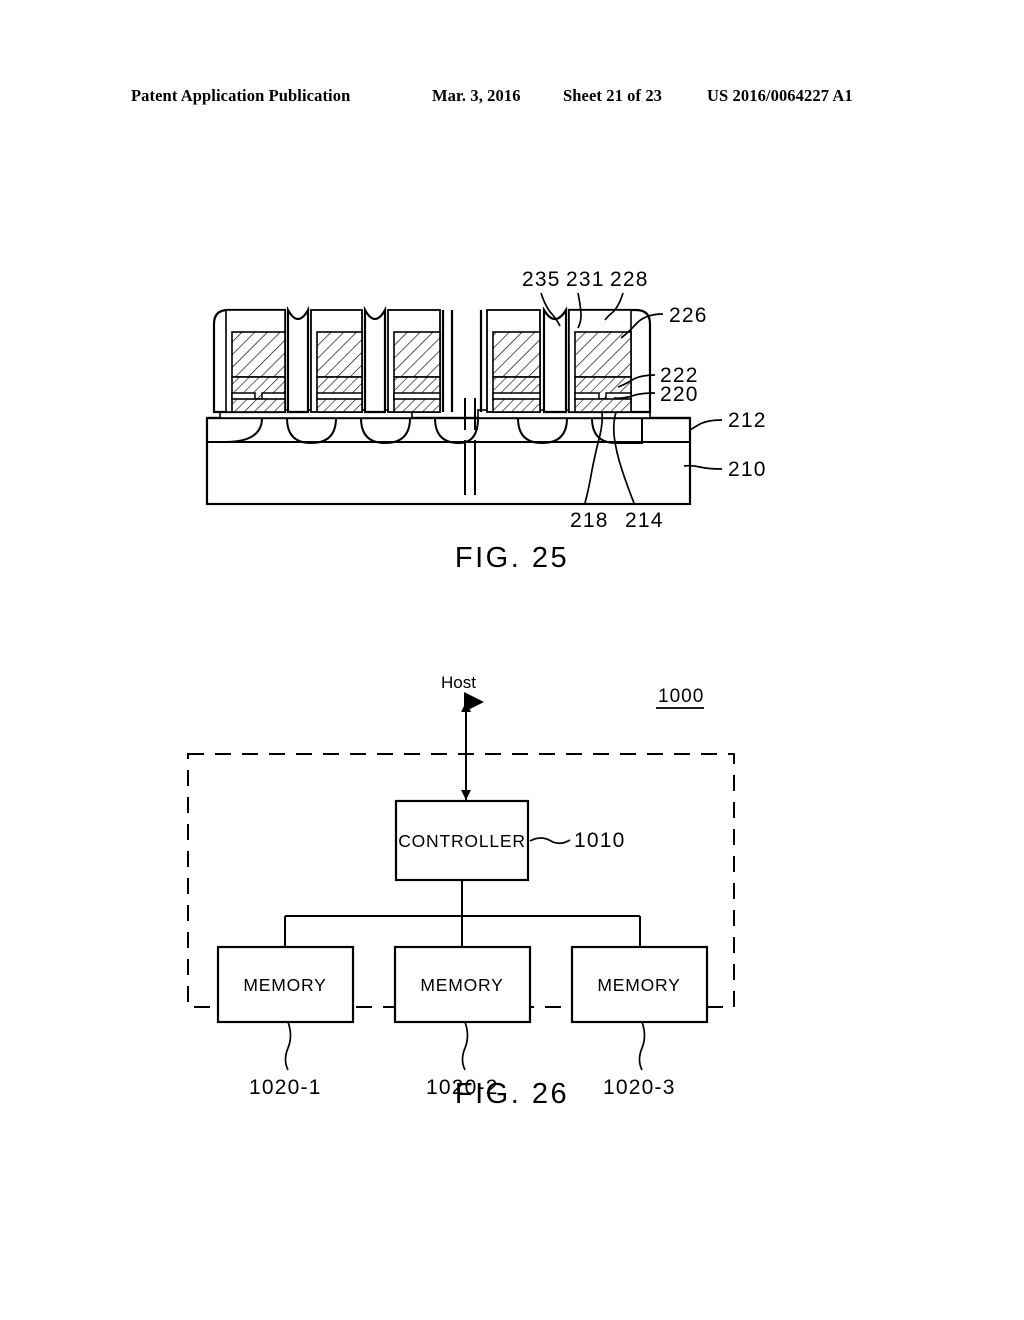 The width and height of the screenshot is (1024, 1320). What do you see at coordinates (241, 95) in the screenshot?
I see `header-publication-text: Patent Application Publication` at bounding box center [241, 95].